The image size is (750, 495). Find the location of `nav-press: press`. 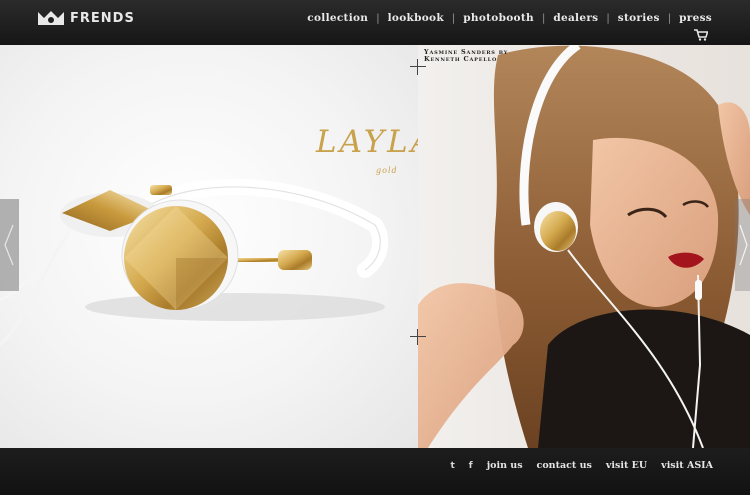

nav-press: press is located at coordinates (695, 18).